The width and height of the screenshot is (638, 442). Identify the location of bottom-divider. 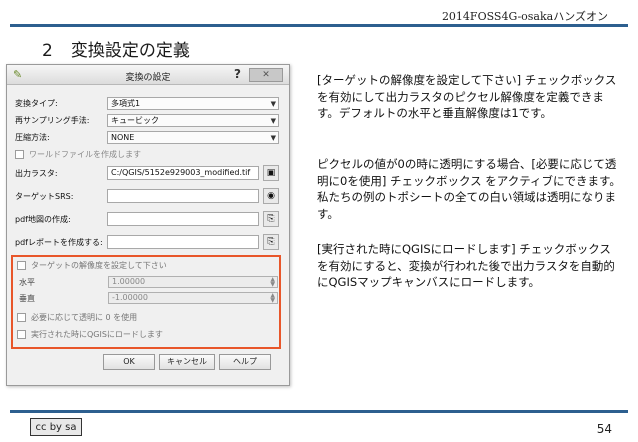
(319, 411).